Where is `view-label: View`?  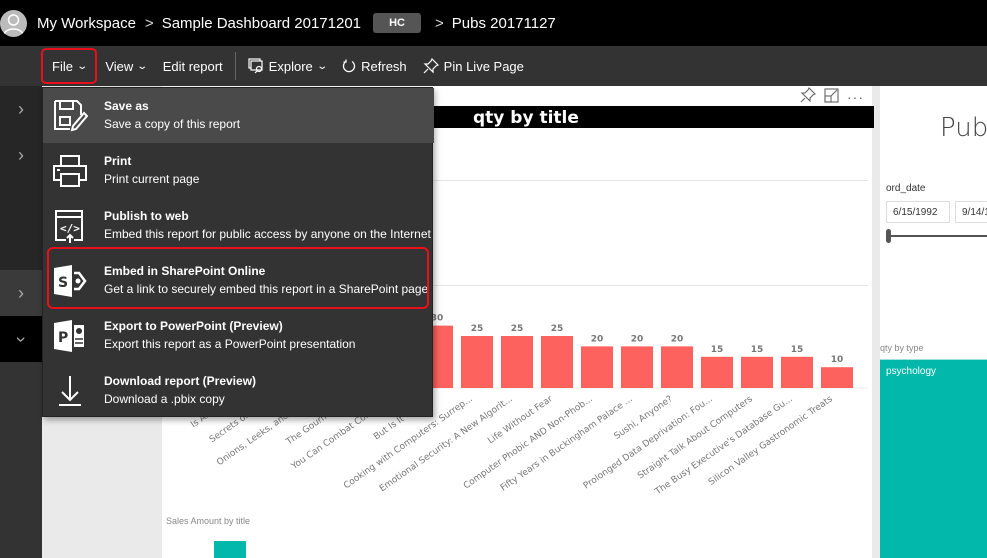 view-label: View is located at coordinates (119, 66).